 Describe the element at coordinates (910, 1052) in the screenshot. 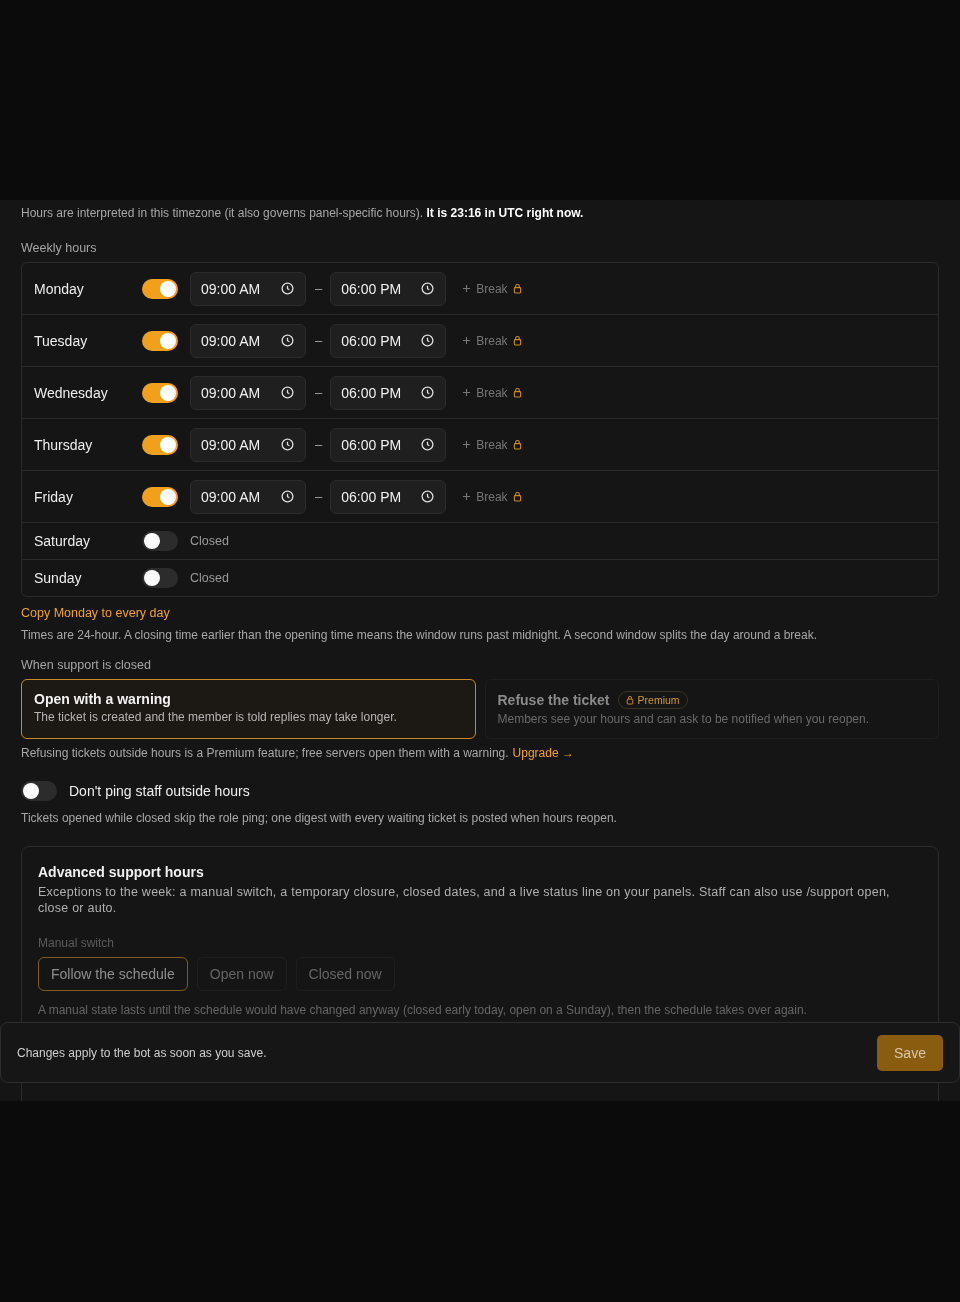

I see `save-button: Save` at that location.